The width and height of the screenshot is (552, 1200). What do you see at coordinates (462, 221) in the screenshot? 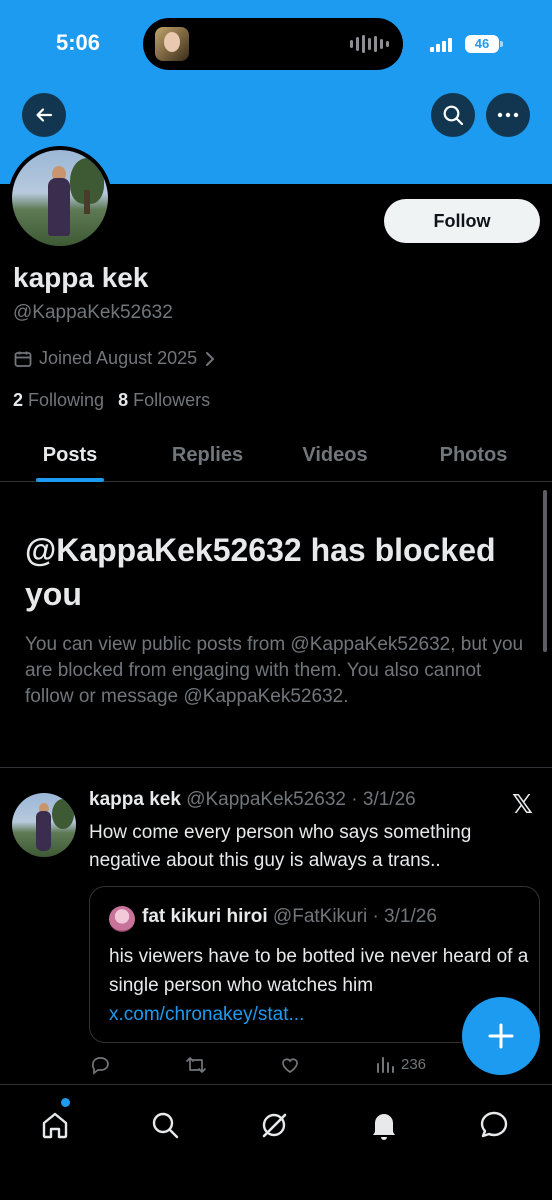
I see `follow-button: Follow` at bounding box center [462, 221].